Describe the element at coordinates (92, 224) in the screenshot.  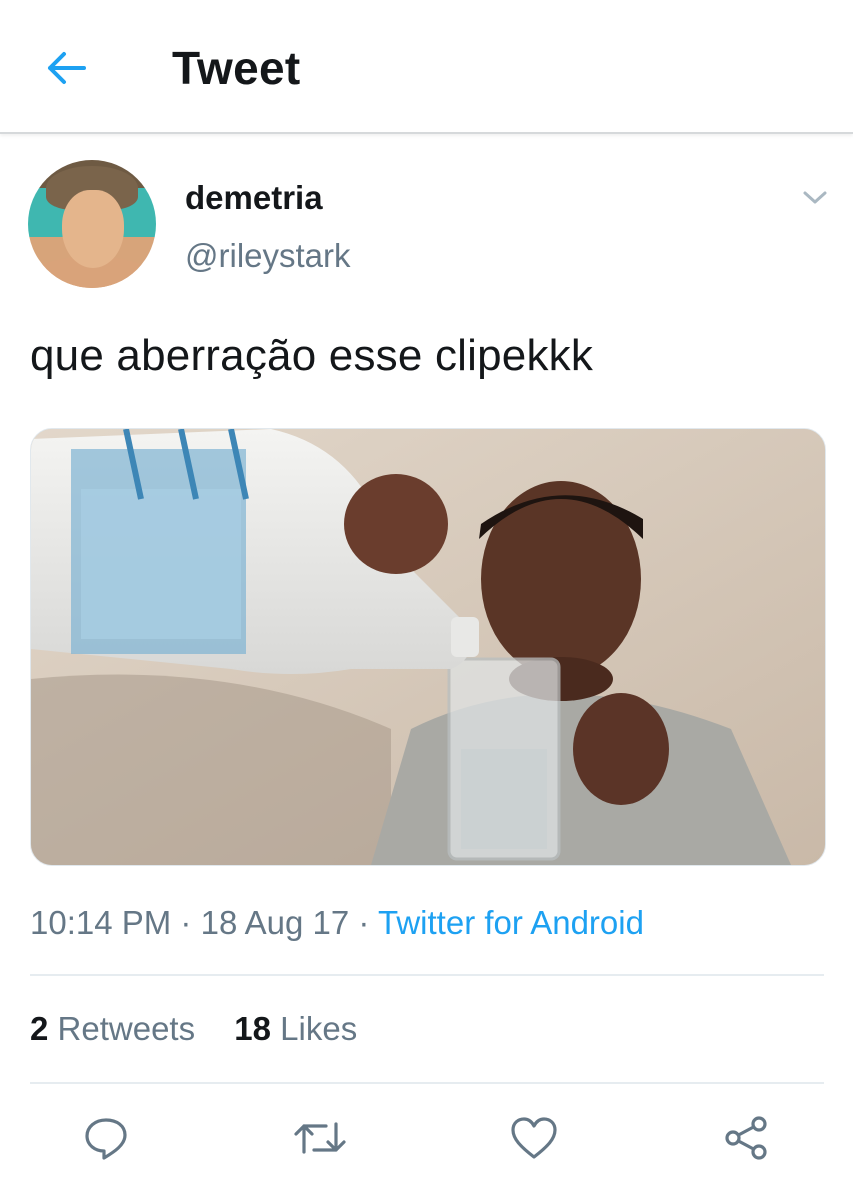
I see `avatar` at that location.